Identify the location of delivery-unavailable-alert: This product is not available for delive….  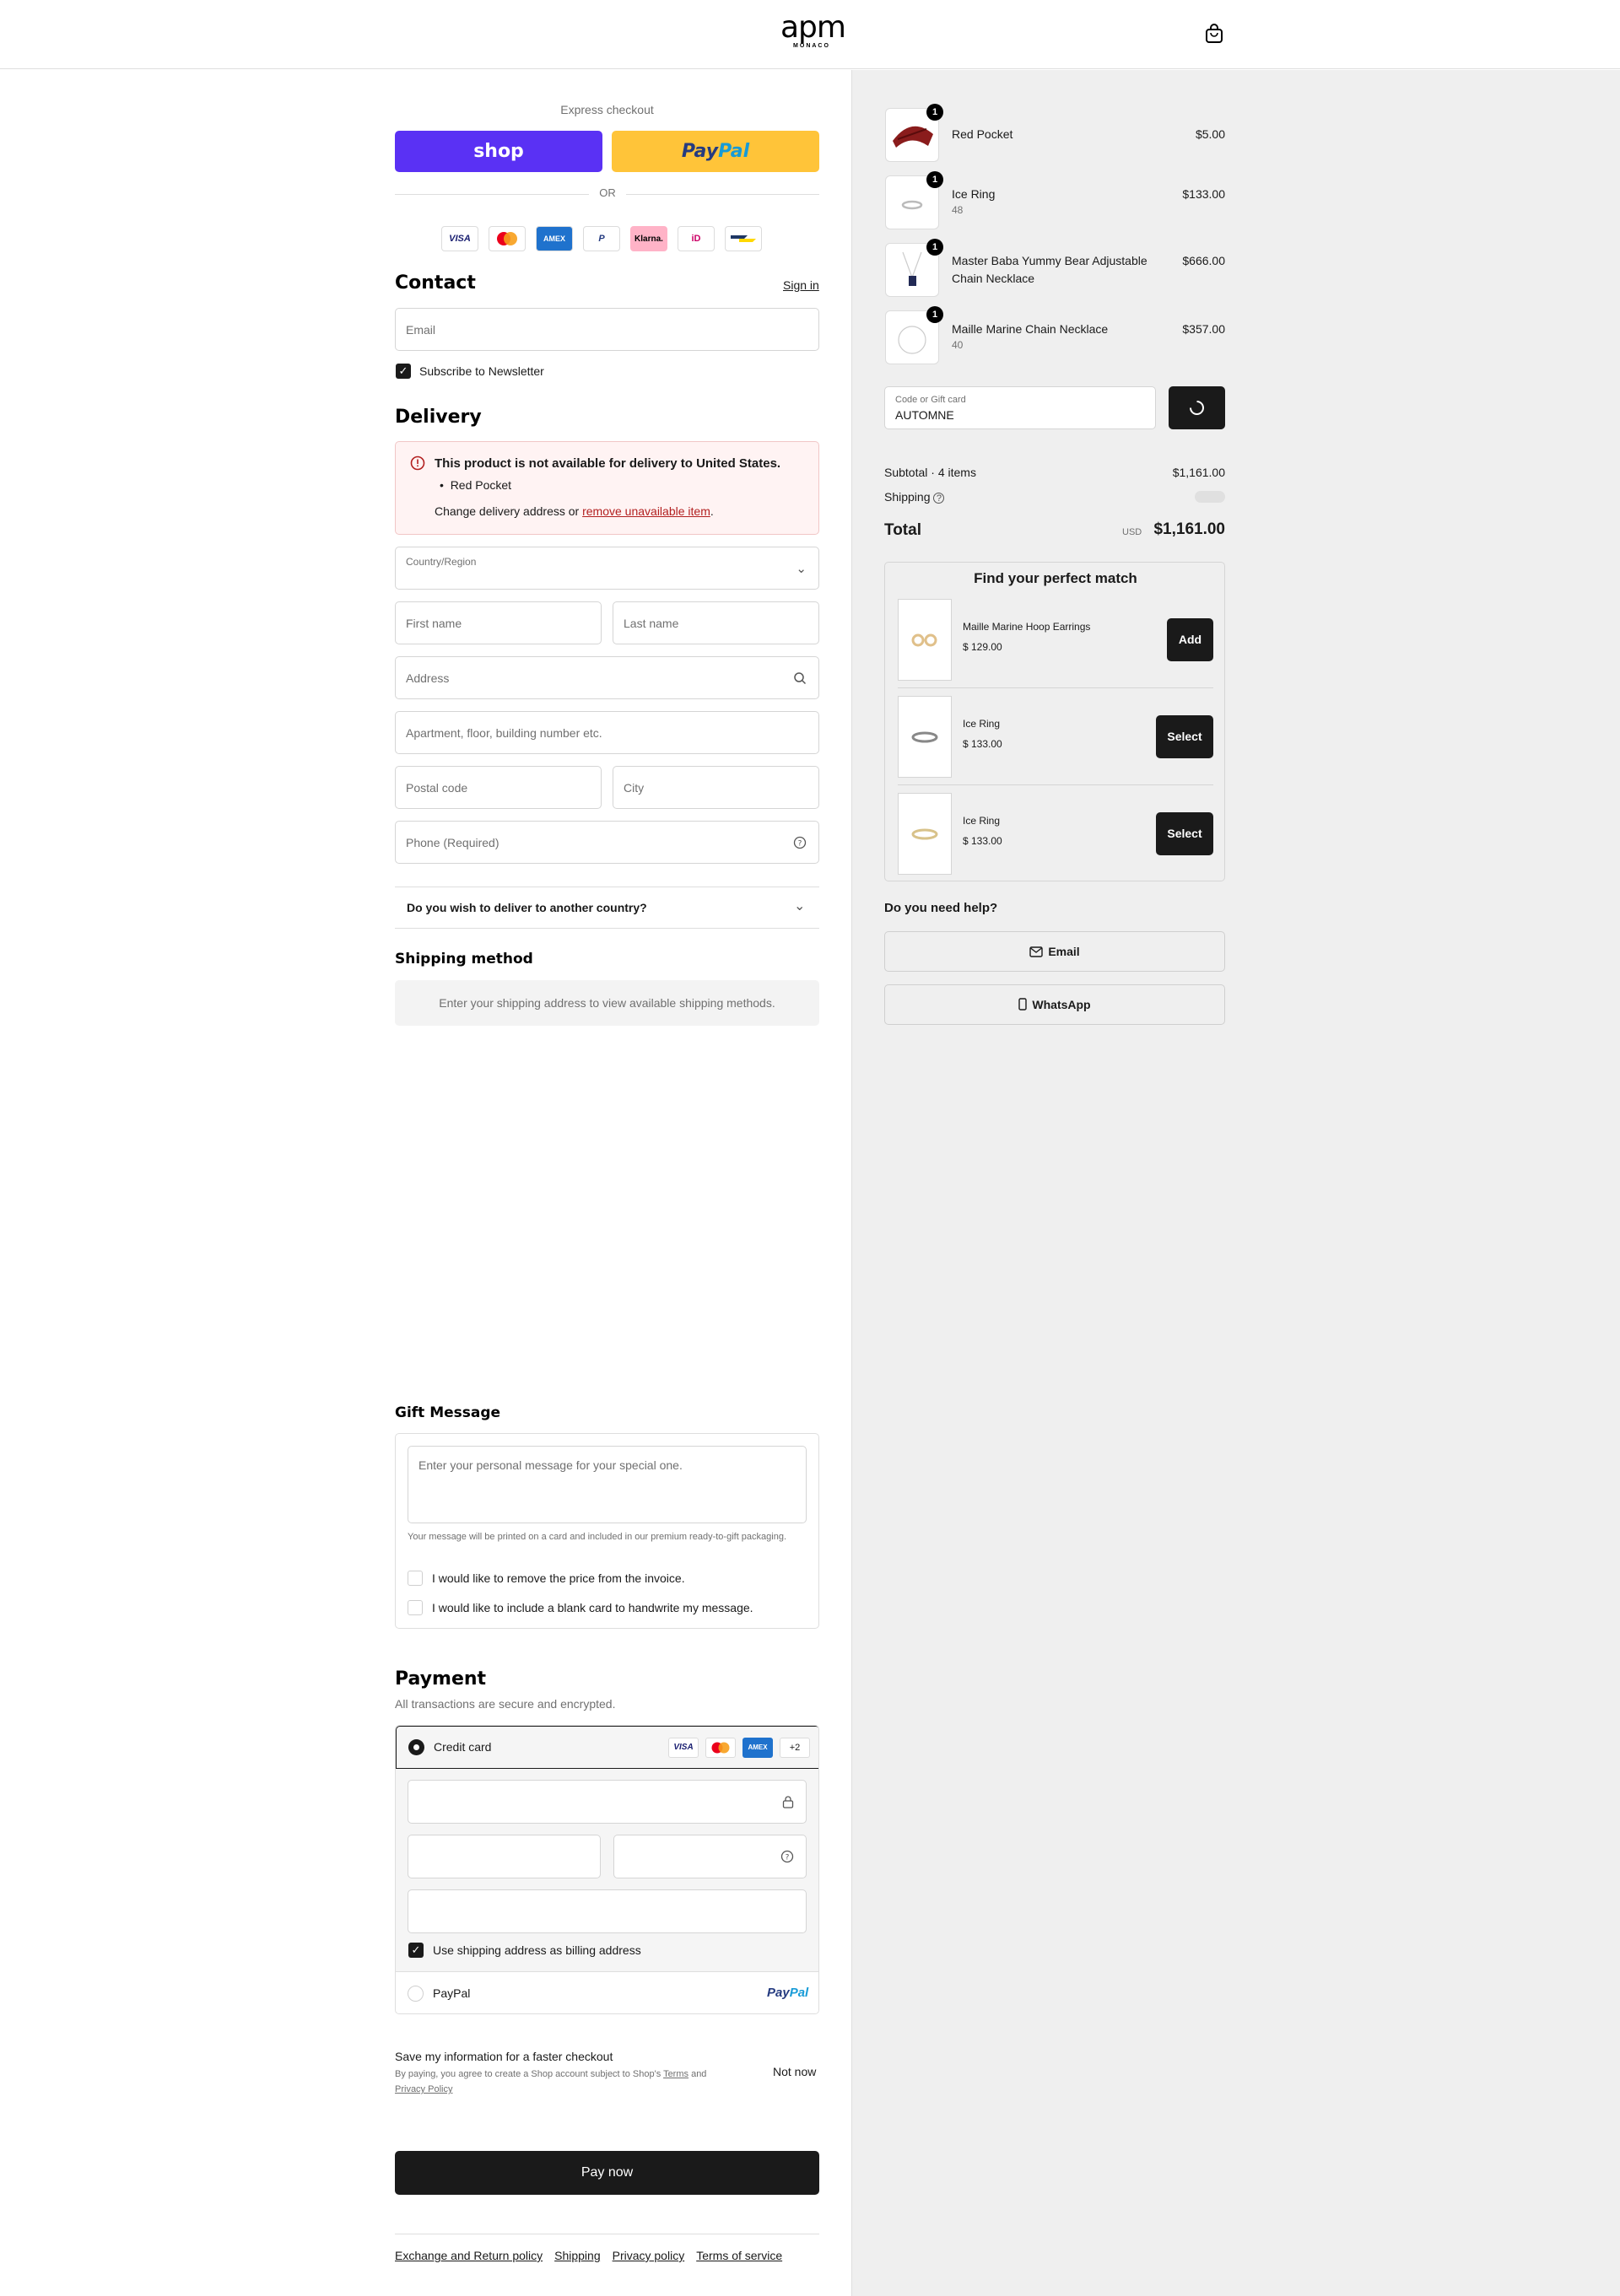
(607, 488).